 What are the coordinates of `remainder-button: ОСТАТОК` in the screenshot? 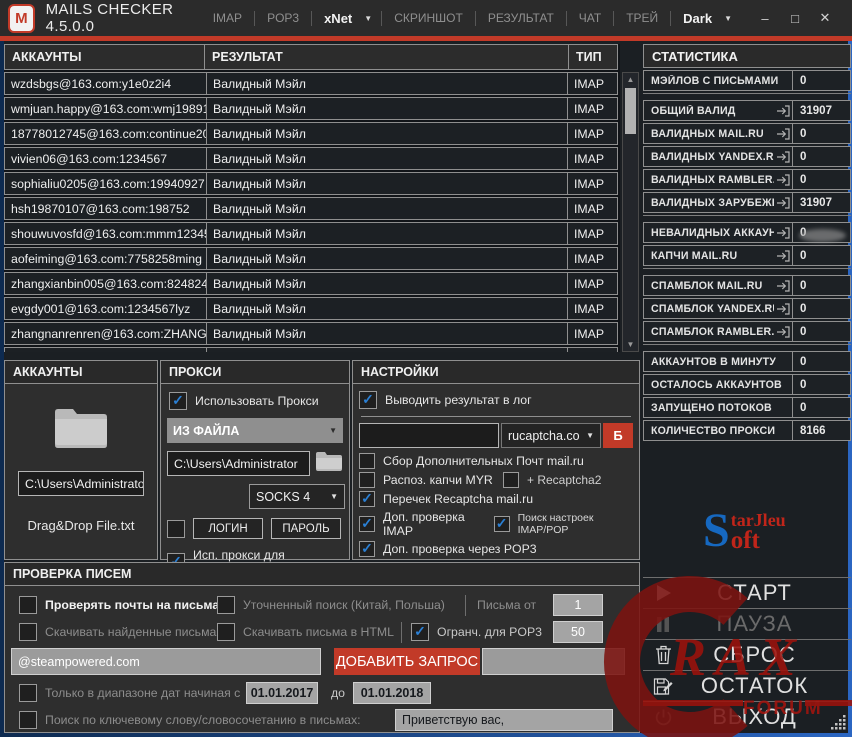 It's located at (747, 685).